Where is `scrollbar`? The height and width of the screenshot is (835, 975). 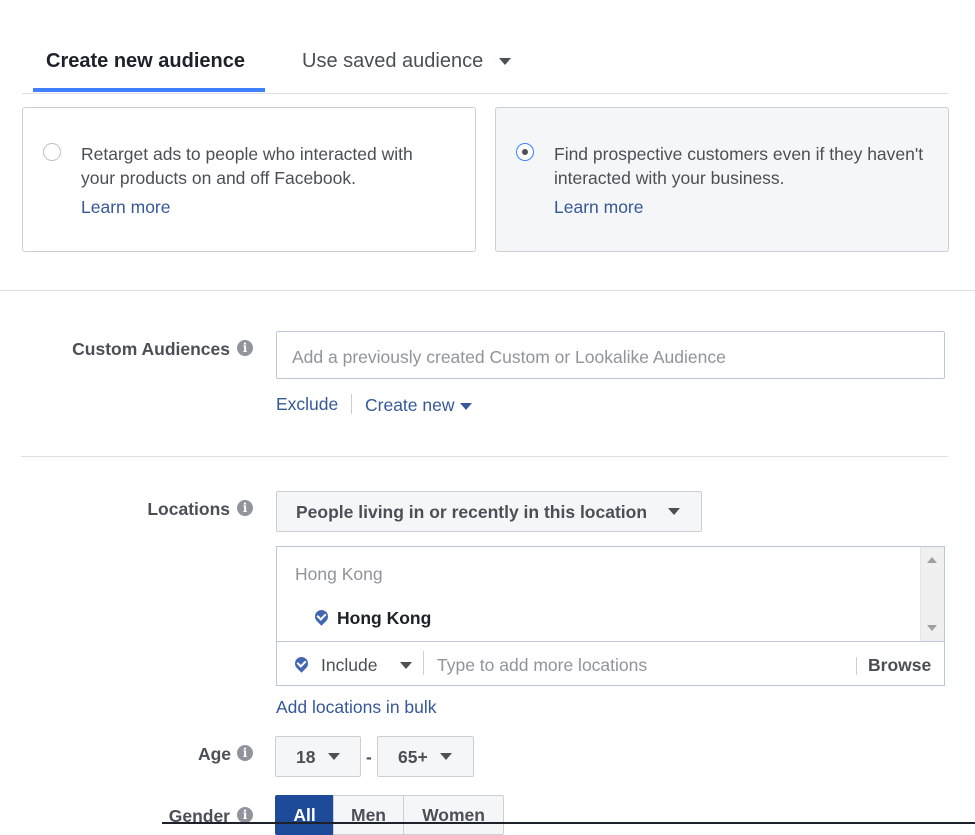
scrollbar is located at coordinates (932, 594).